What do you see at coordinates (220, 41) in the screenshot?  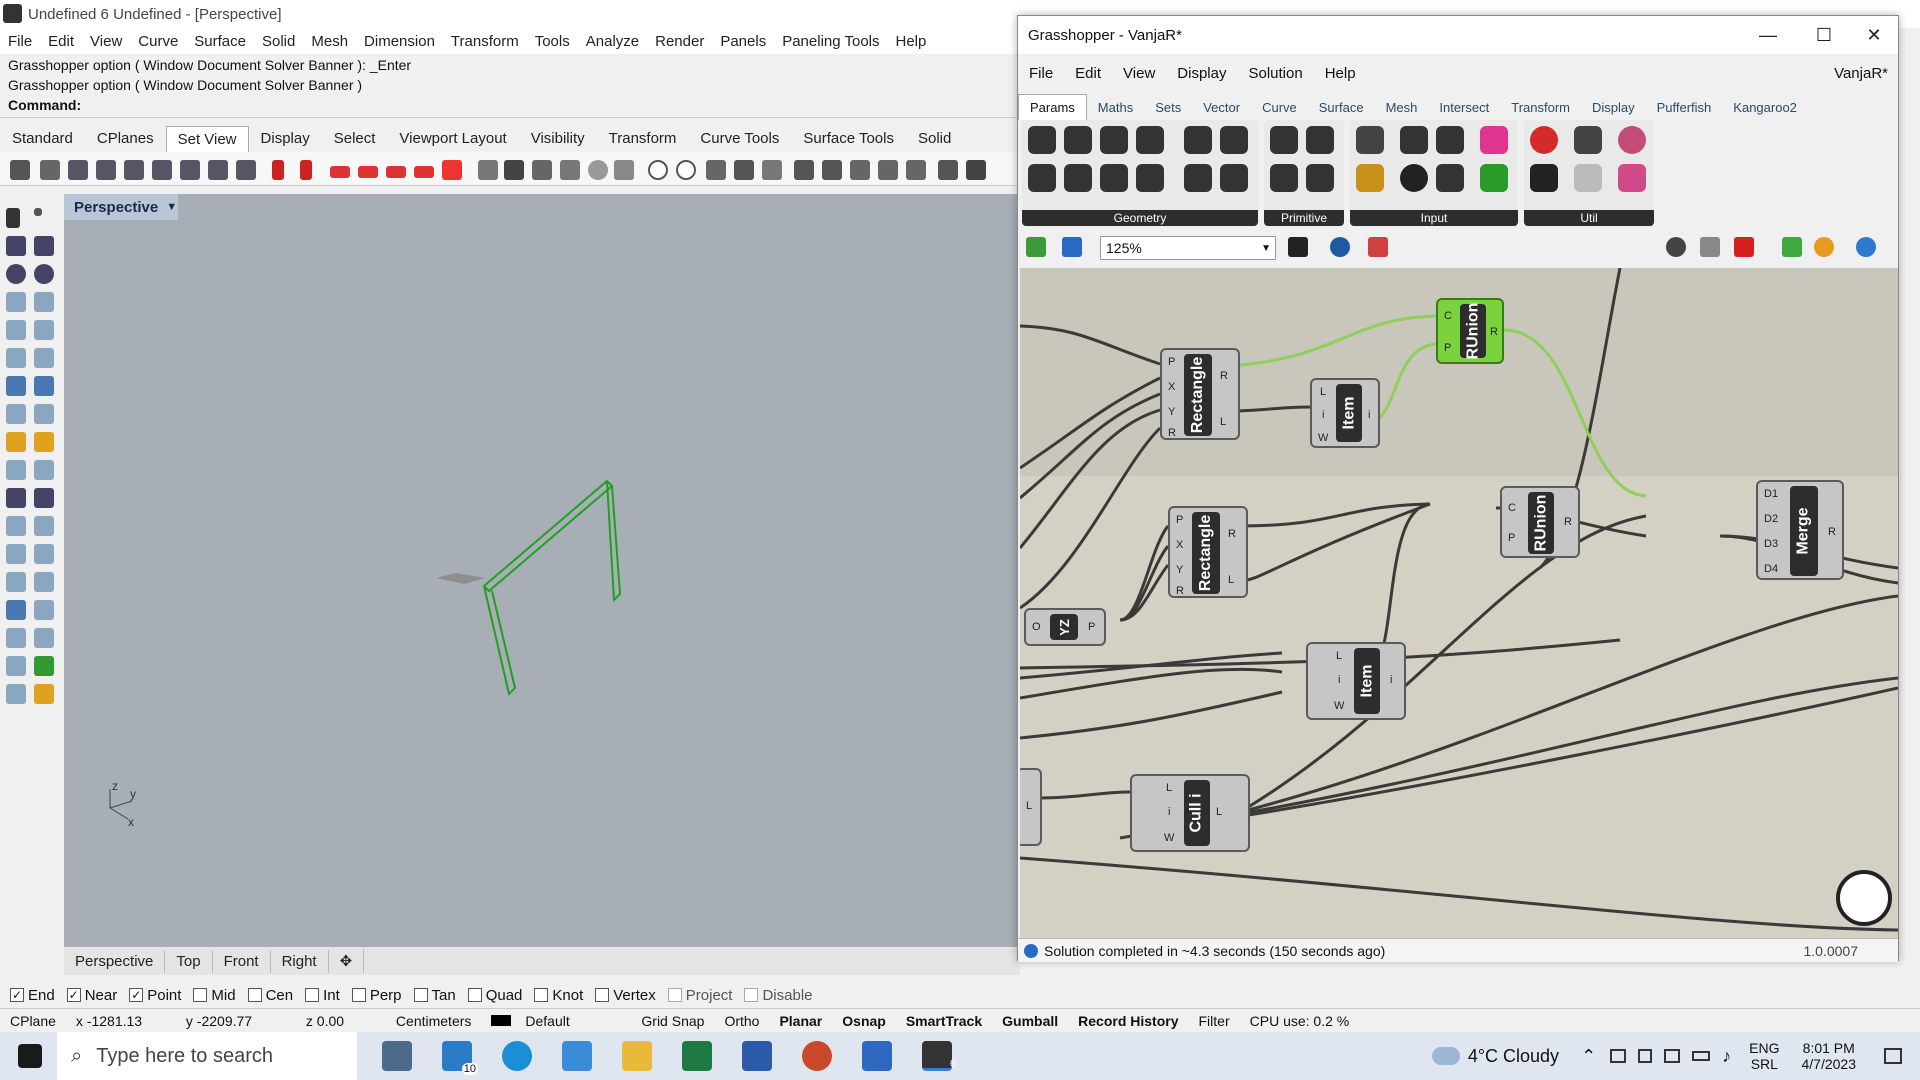 I see `menu-surface: Surface` at bounding box center [220, 41].